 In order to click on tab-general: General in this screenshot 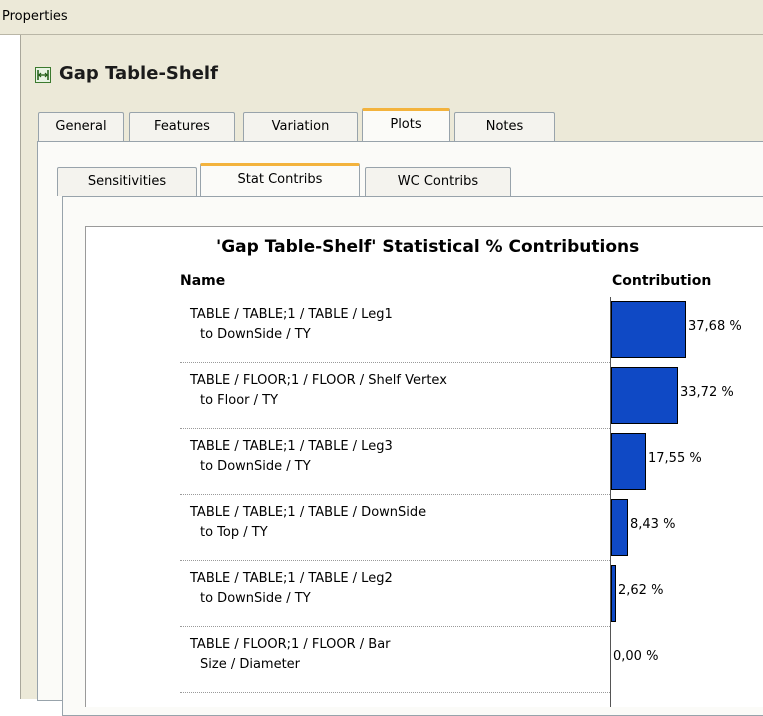, I will do `click(81, 126)`.